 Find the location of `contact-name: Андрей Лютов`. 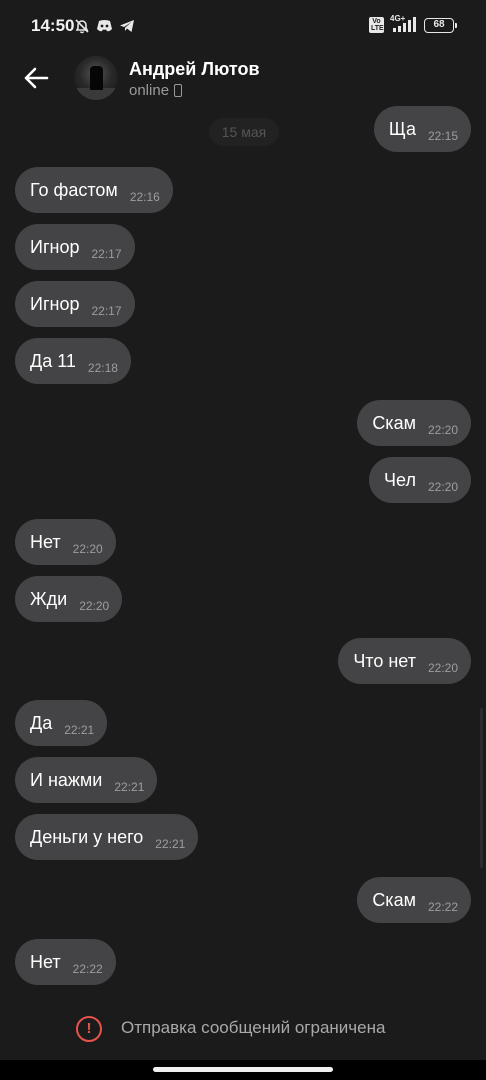

contact-name: Андрей Лютов is located at coordinates (194, 69).